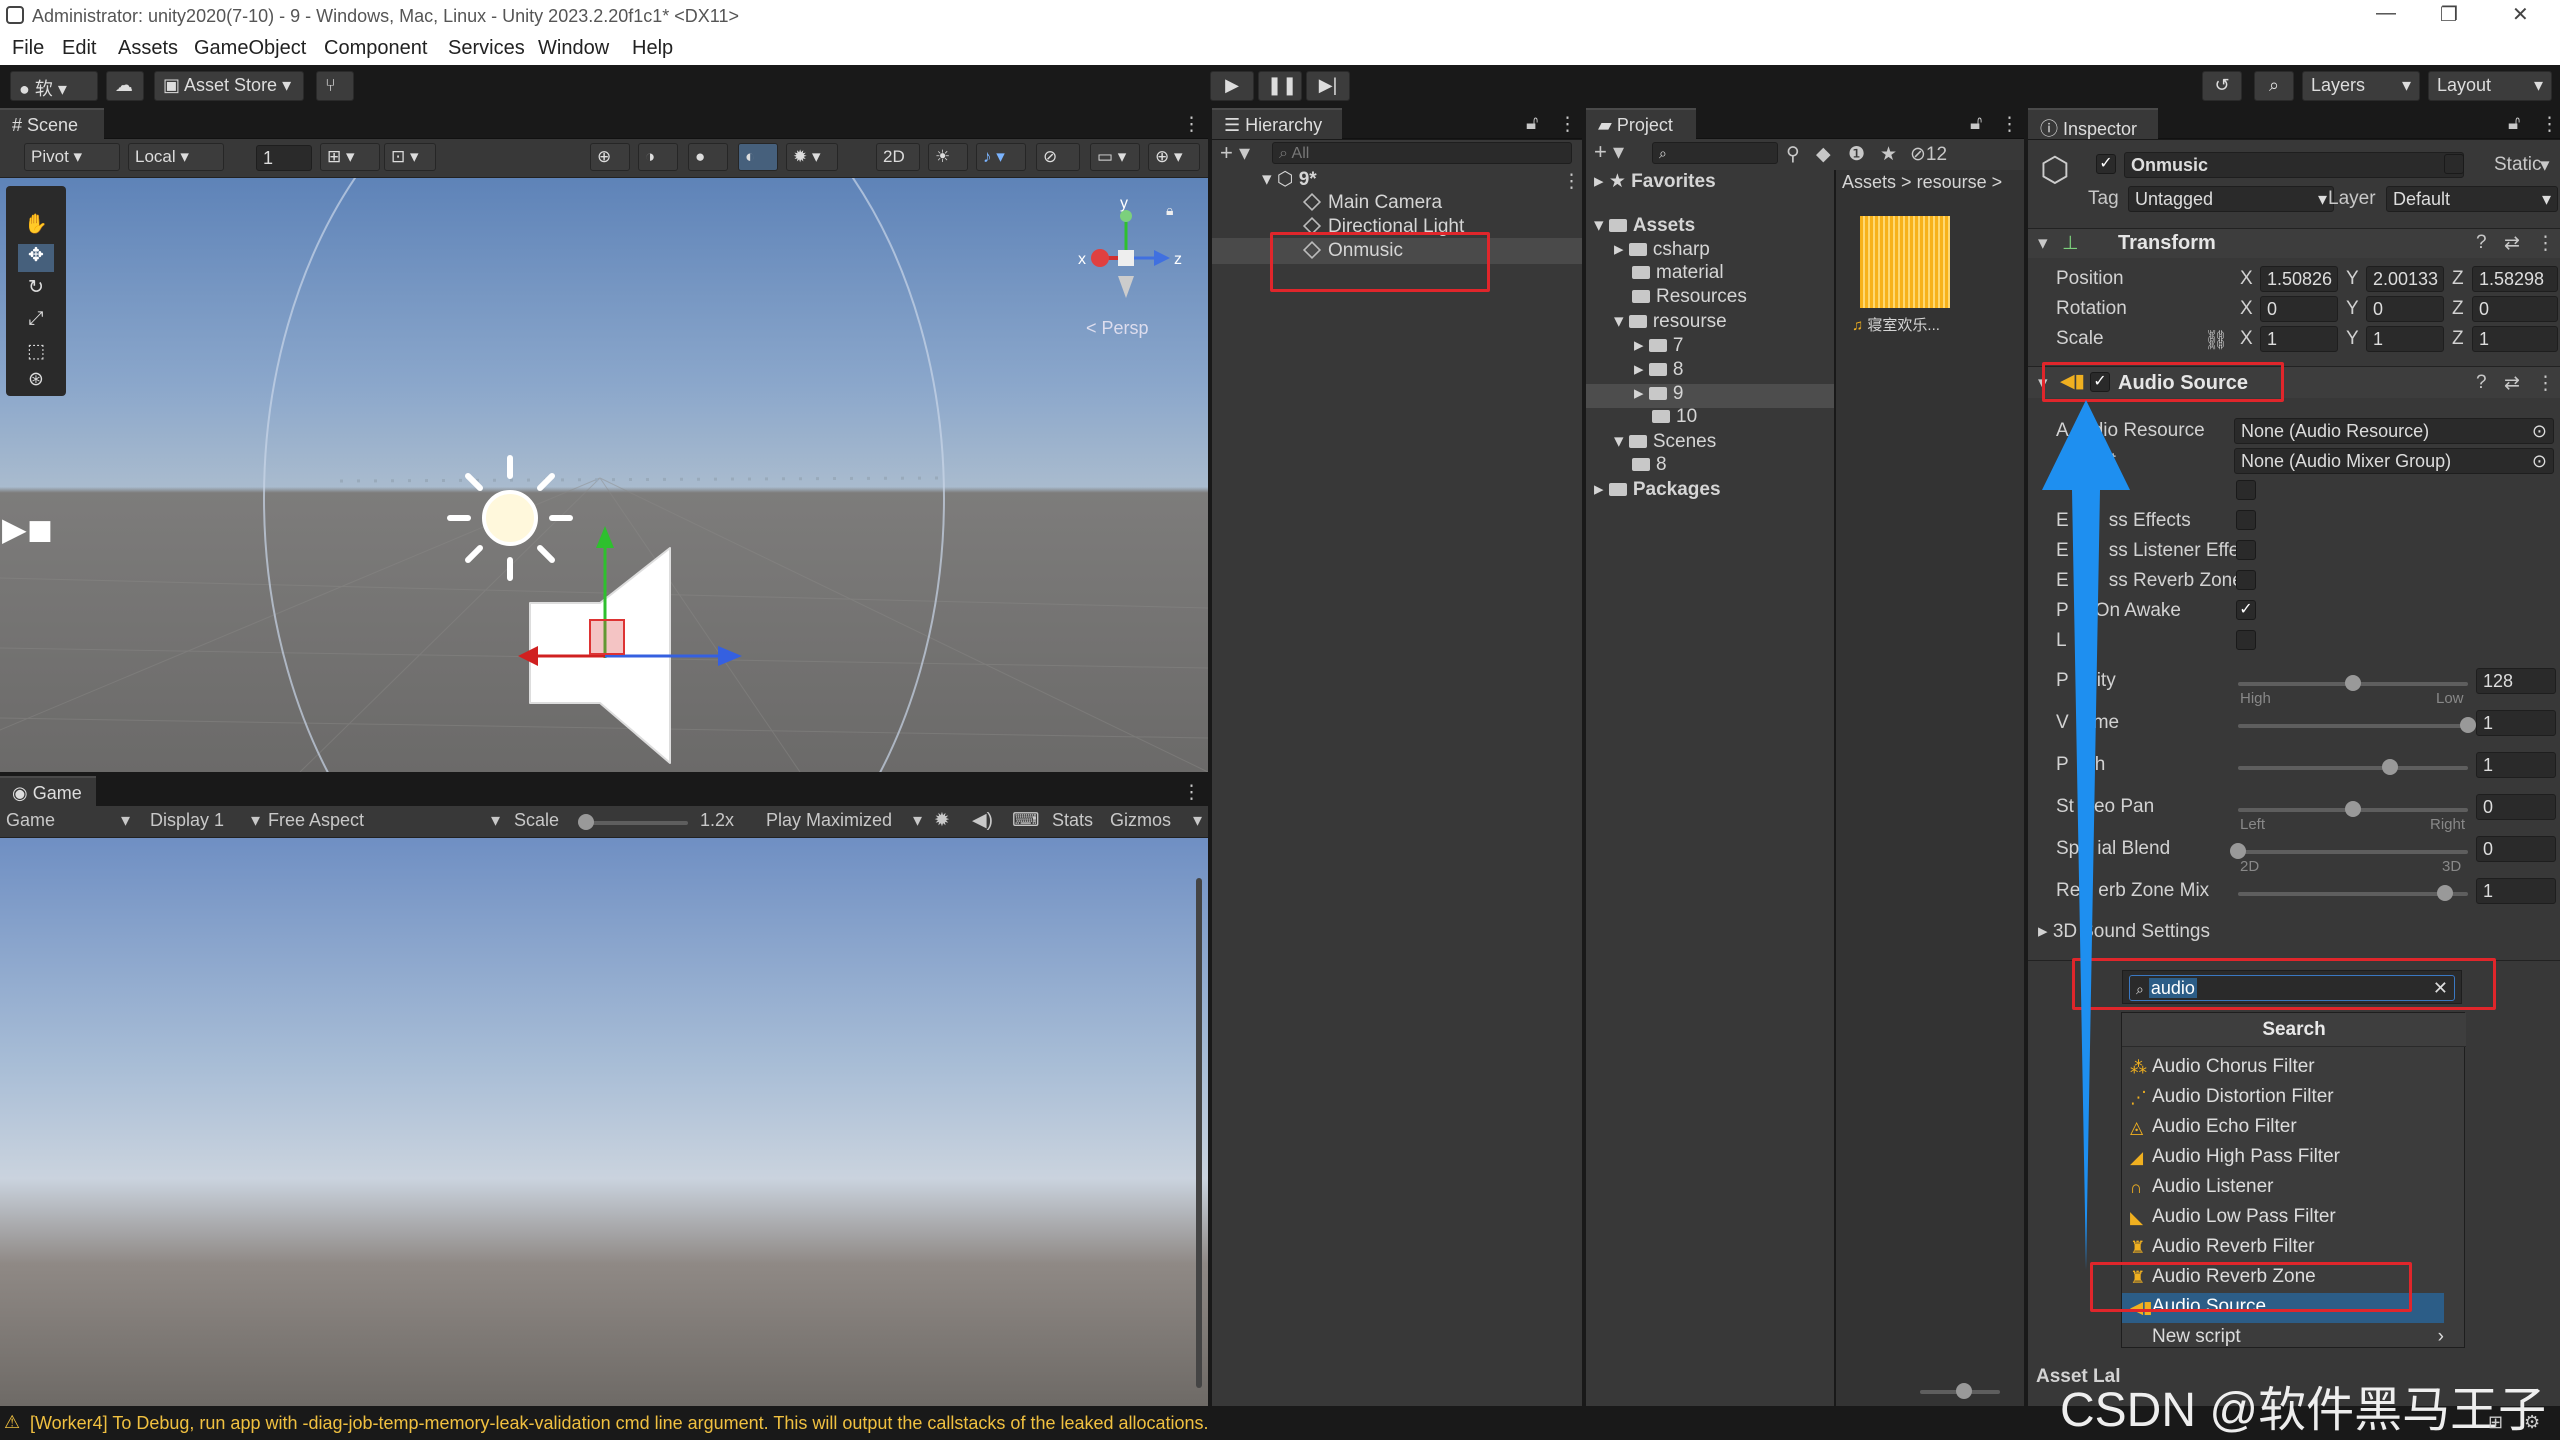  I want to click on result-audio-echo-filter: ◬ Audio Echo Filter, so click(2294, 1128).